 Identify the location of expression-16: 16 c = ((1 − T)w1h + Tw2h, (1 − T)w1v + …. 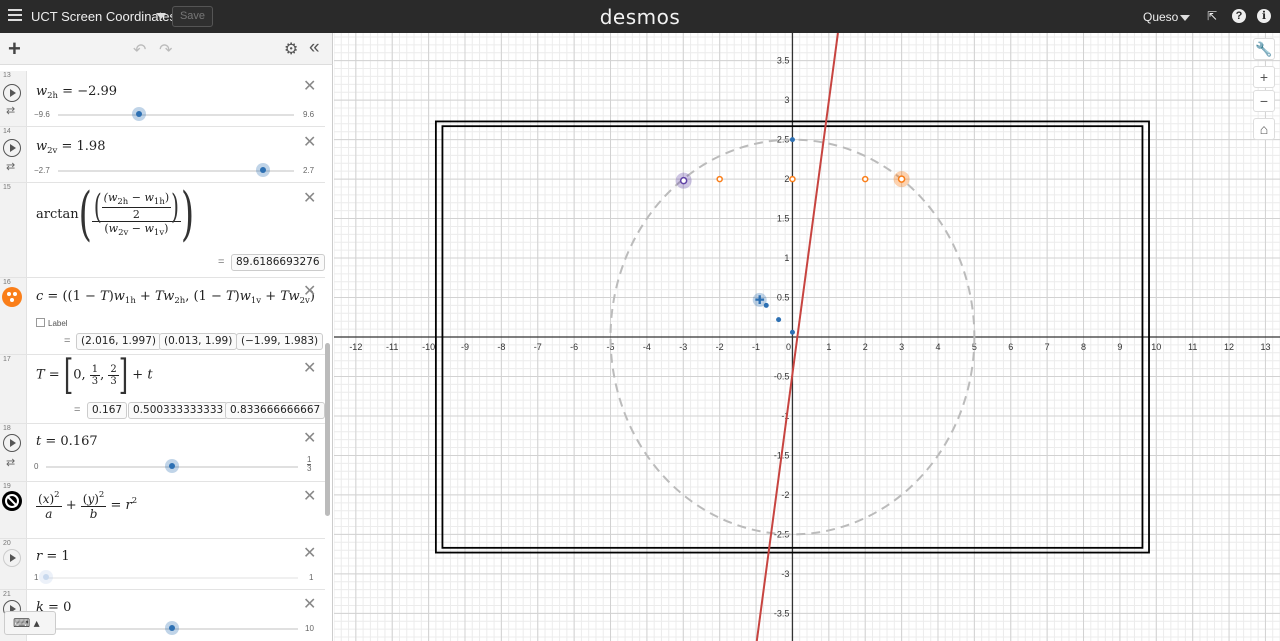
(162, 316).